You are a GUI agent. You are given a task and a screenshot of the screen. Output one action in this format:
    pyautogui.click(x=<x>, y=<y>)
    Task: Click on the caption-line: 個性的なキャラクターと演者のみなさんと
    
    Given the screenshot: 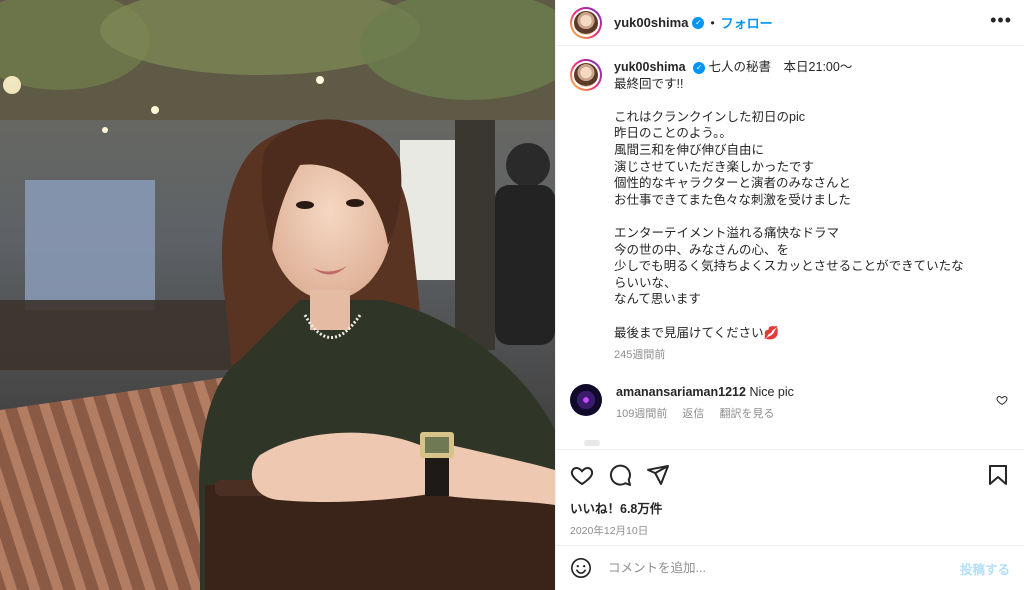 What is the action you would take?
    pyautogui.click(x=733, y=183)
    